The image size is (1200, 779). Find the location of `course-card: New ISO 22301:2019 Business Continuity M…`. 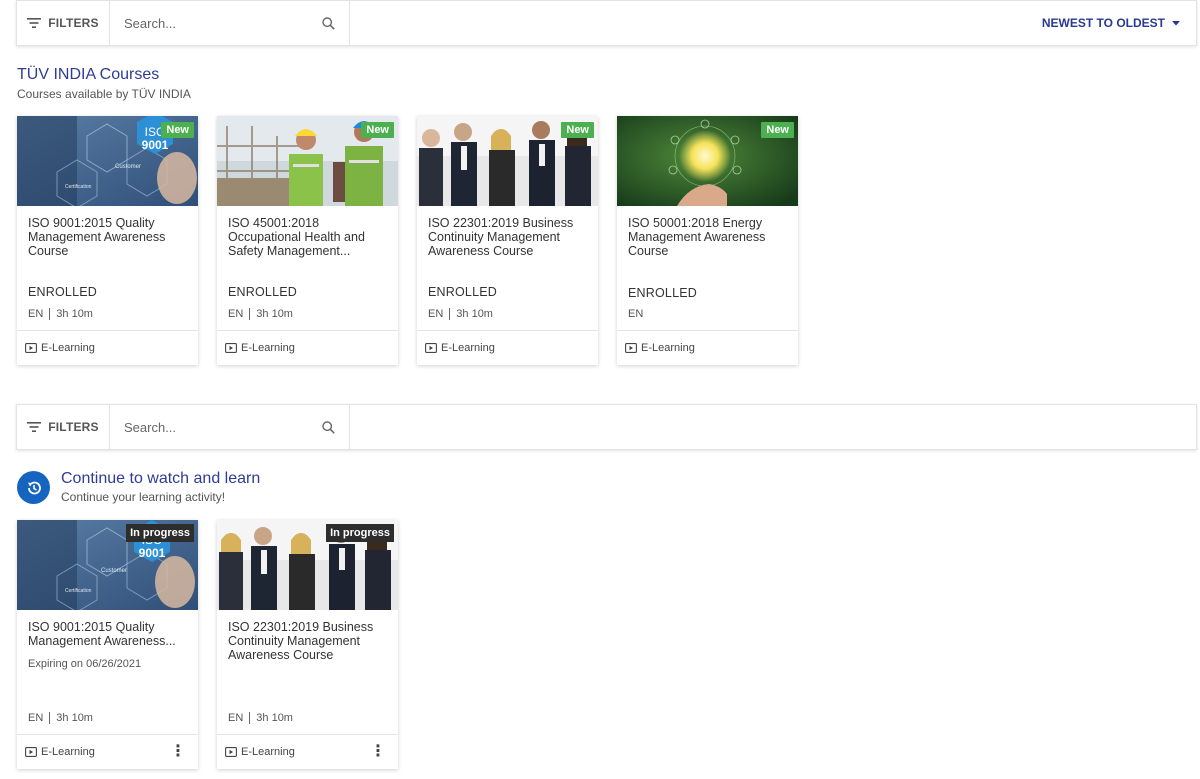

course-card: New ISO 22301:2019 Business Continuity M… is located at coordinates (507, 240).